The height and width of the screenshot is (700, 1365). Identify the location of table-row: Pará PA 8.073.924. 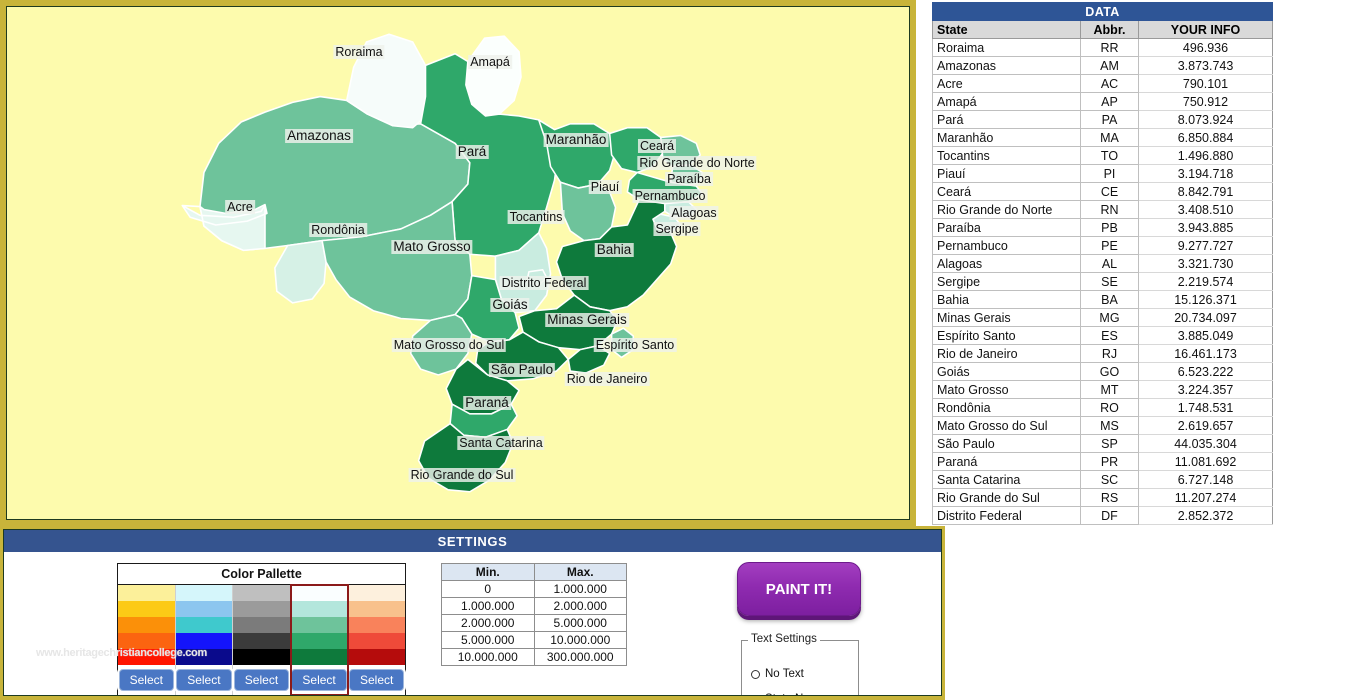
(1103, 119).